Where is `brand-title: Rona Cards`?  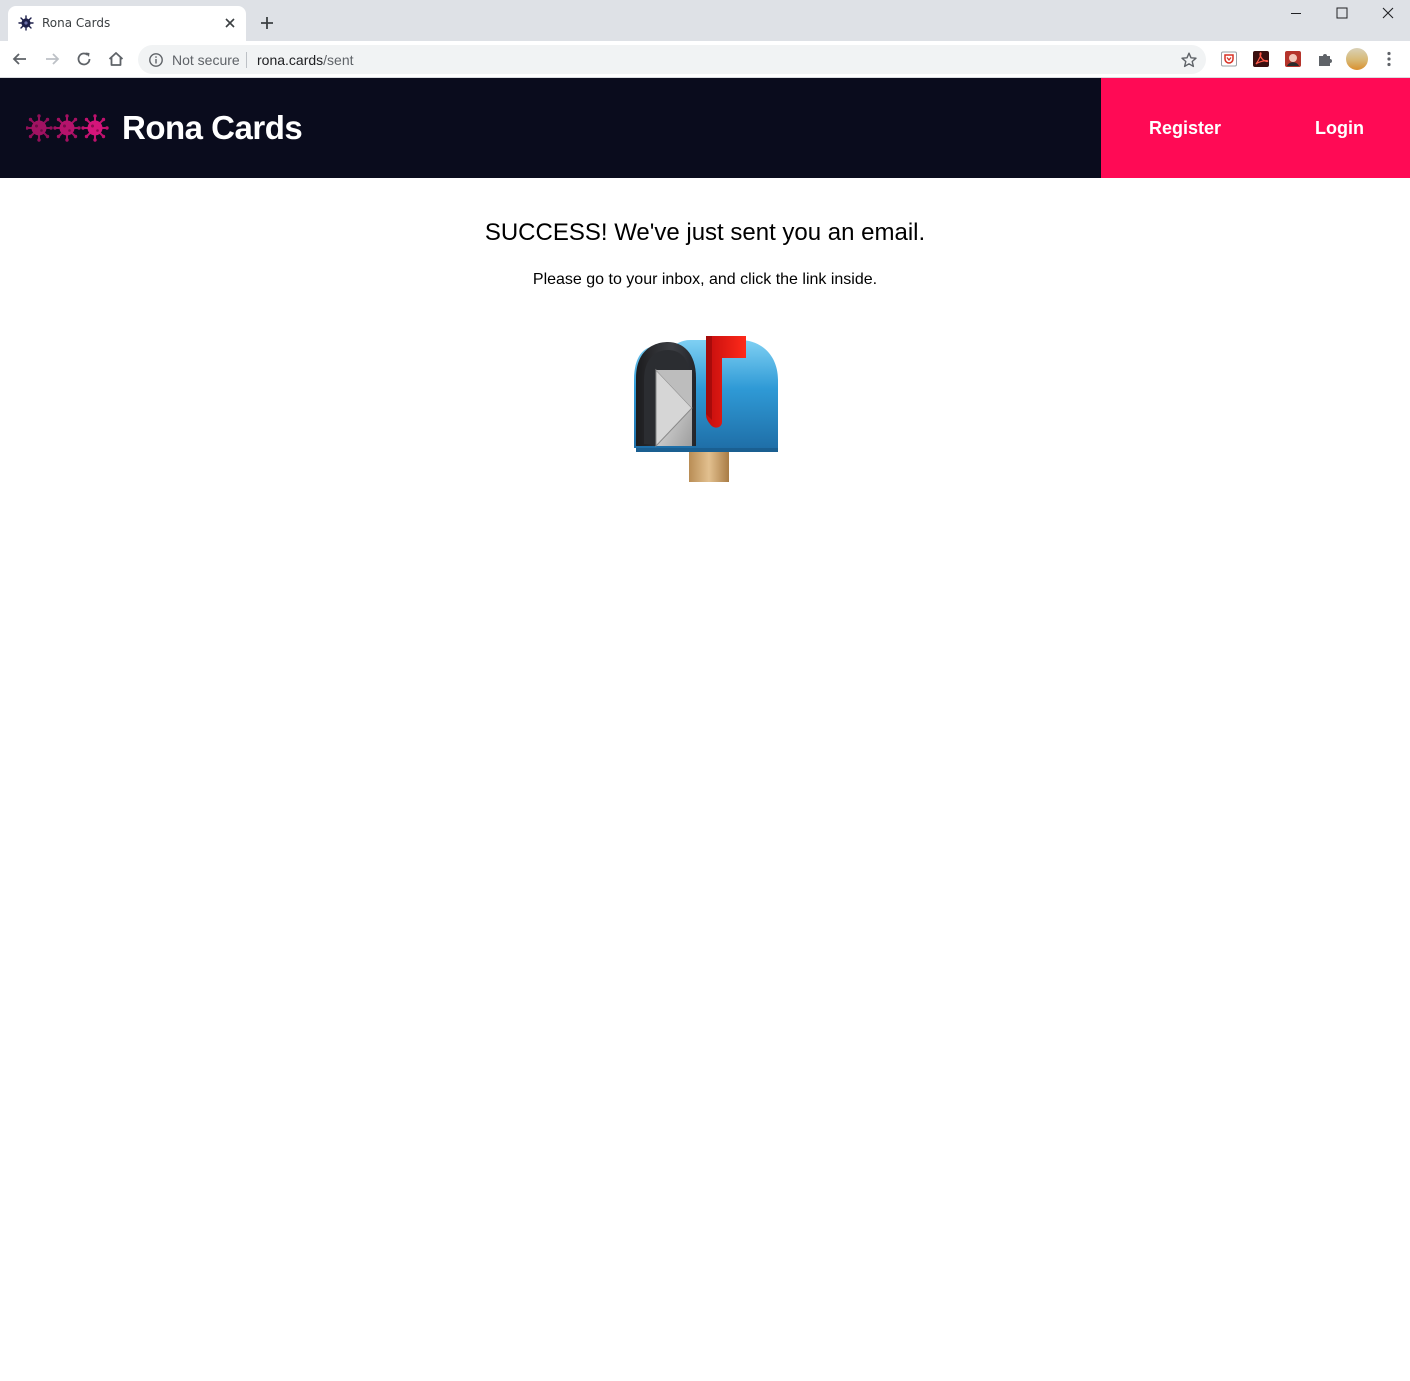
brand-title: Rona Cards is located at coordinates (212, 128).